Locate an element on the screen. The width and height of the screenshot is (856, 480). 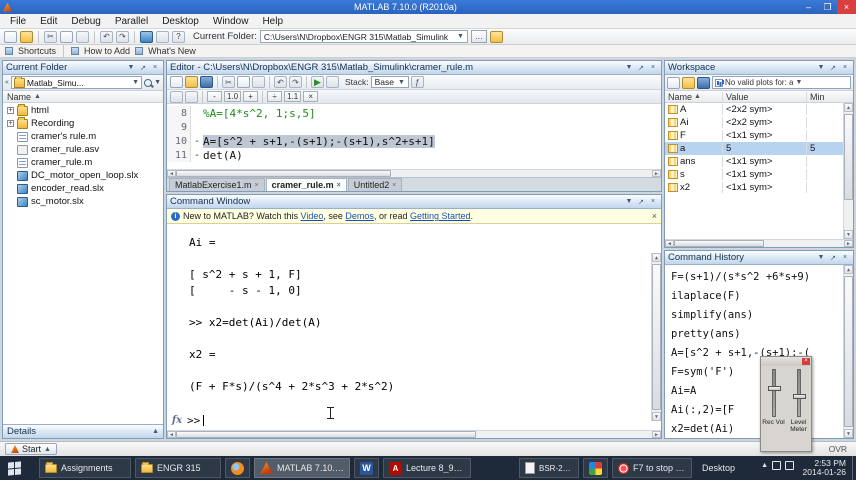
cell-decrement-button: - is located at coordinates (214, 96).